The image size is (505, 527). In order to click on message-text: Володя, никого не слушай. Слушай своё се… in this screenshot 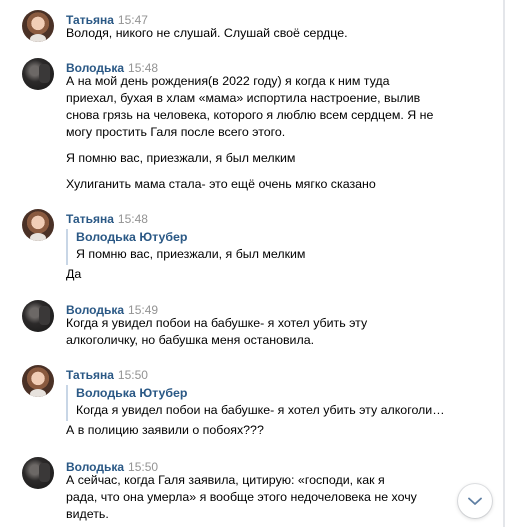, I will do `click(207, 33)`.